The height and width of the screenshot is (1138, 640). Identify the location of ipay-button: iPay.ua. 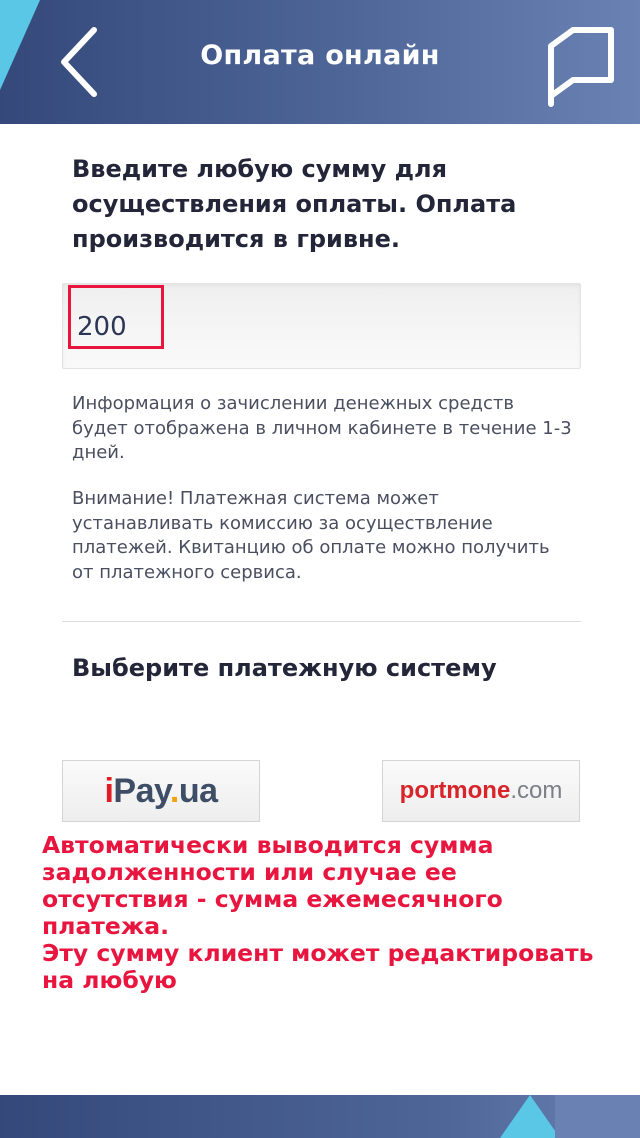
(161, 791).